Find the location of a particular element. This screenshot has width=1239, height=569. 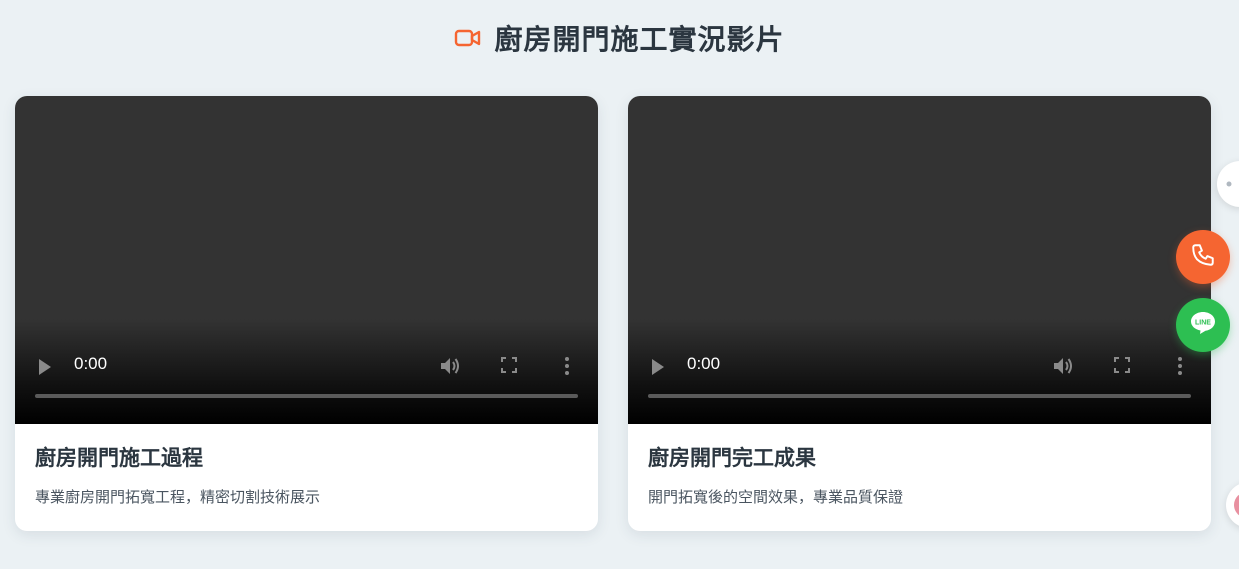

phone-icon is located at coordinates (1203, 257).